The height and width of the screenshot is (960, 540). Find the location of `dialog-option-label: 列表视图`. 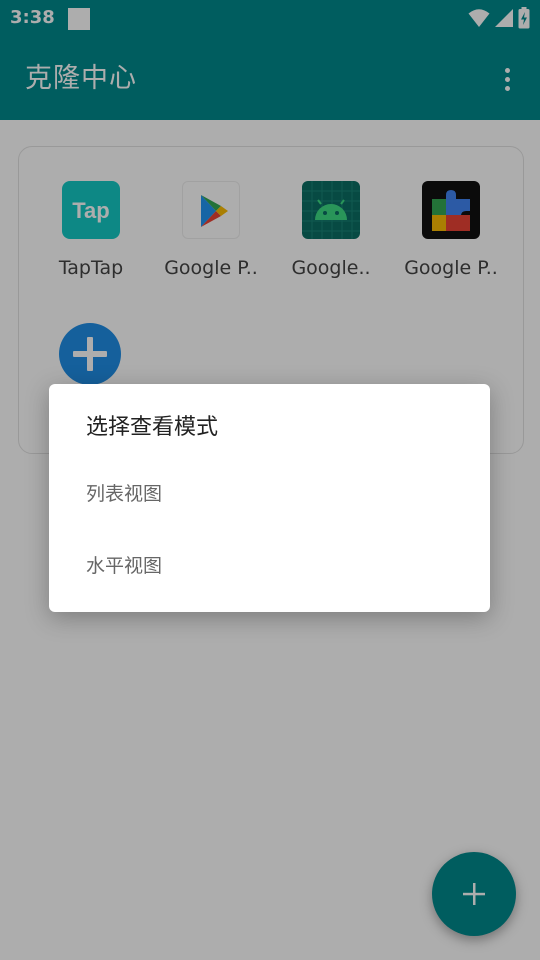

dialog-option-label: 列表视图 is located at coordinates (124, 494).